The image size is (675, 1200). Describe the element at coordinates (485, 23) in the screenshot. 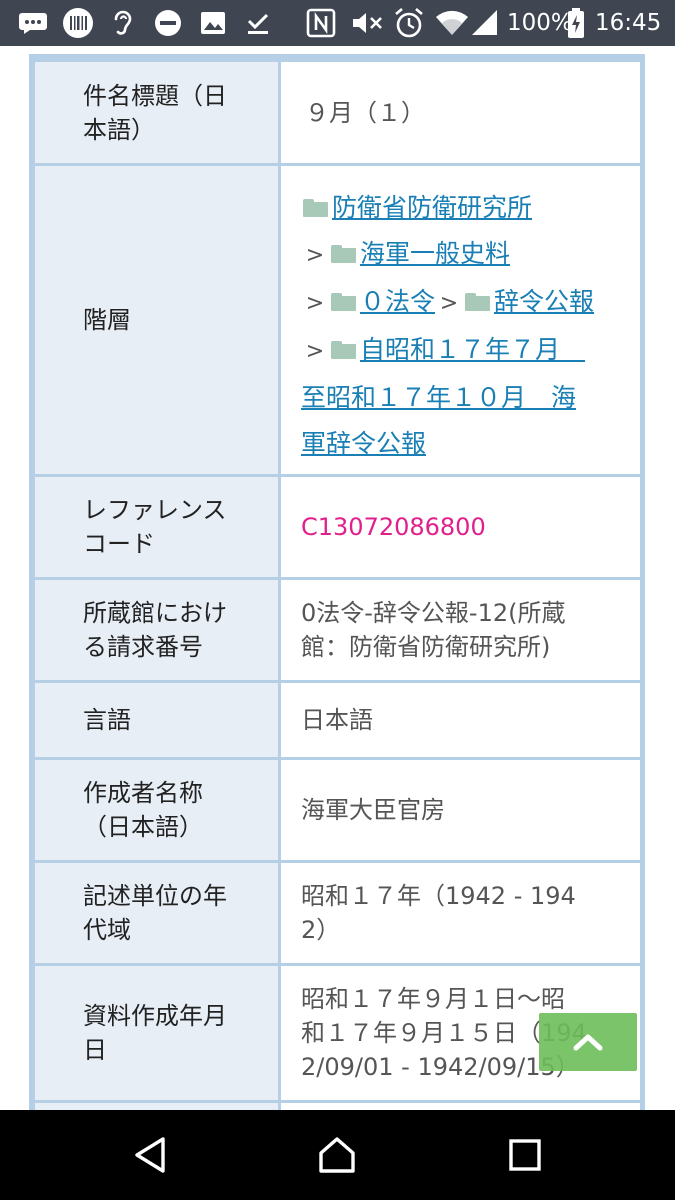

I see `signal-icon` at that location.